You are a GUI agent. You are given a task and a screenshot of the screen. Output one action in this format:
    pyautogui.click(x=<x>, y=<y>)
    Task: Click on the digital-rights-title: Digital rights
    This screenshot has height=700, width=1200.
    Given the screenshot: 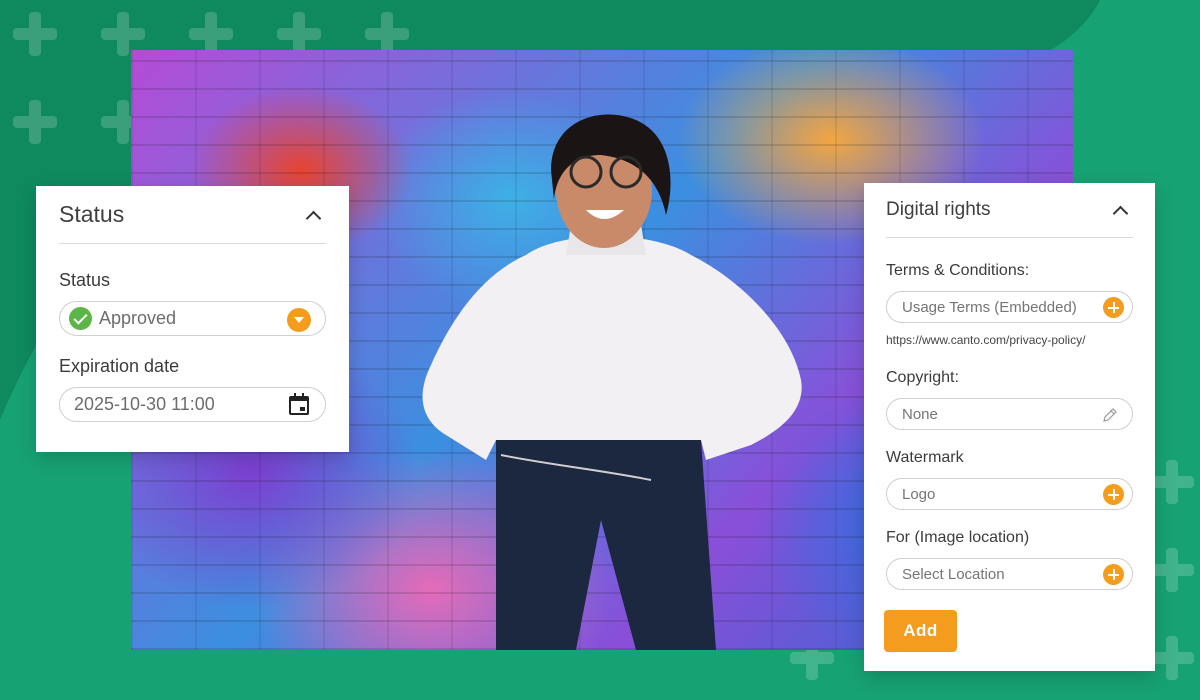 What is the action you would take?
    pyautogui.click(x=938, y=209)
    